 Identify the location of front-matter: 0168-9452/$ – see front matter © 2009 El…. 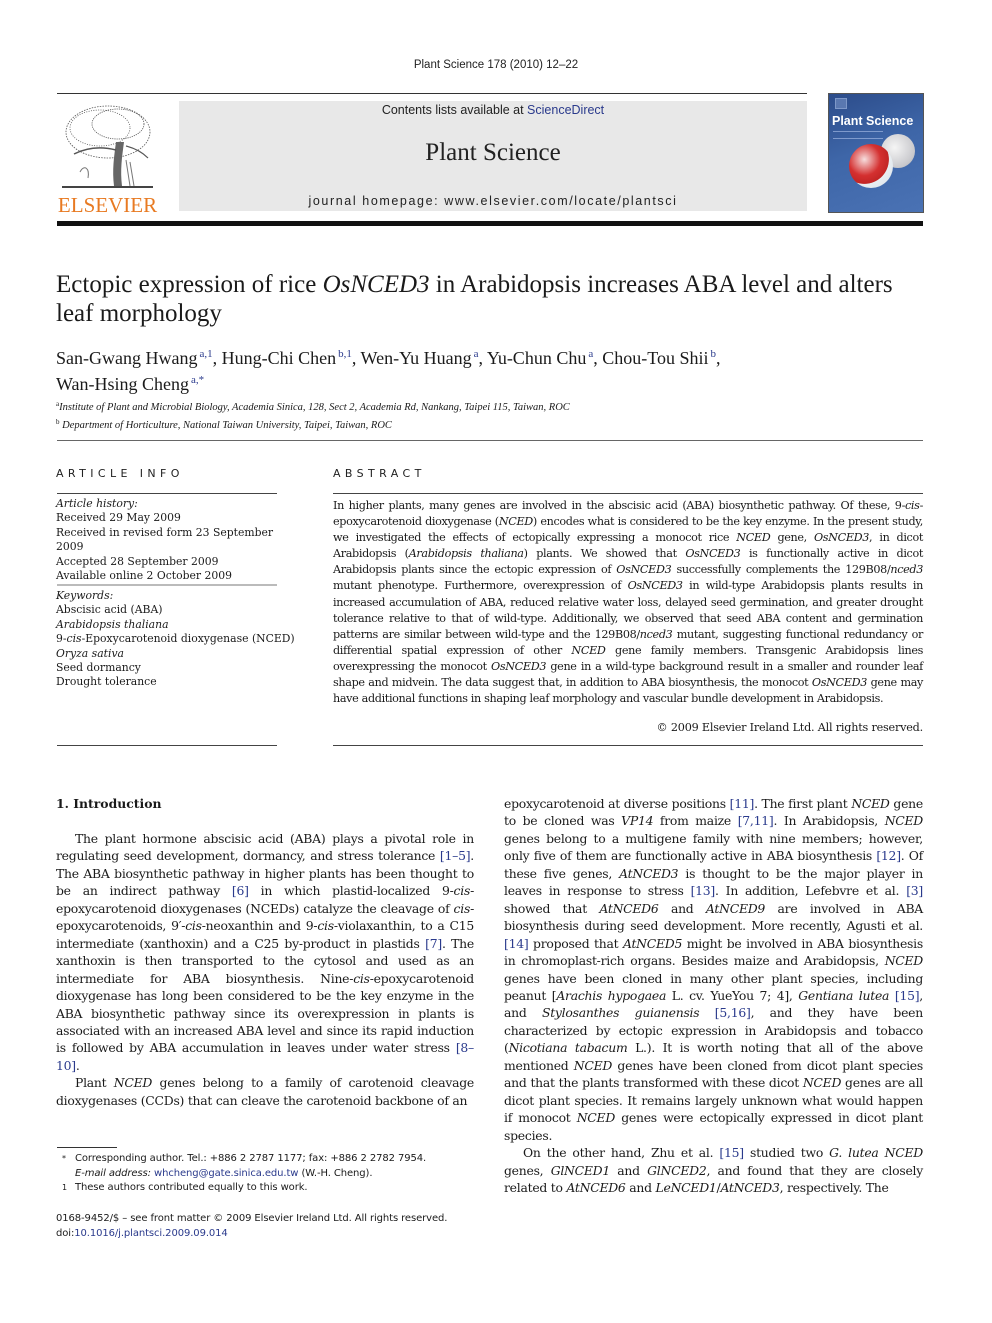
(276, 1226).